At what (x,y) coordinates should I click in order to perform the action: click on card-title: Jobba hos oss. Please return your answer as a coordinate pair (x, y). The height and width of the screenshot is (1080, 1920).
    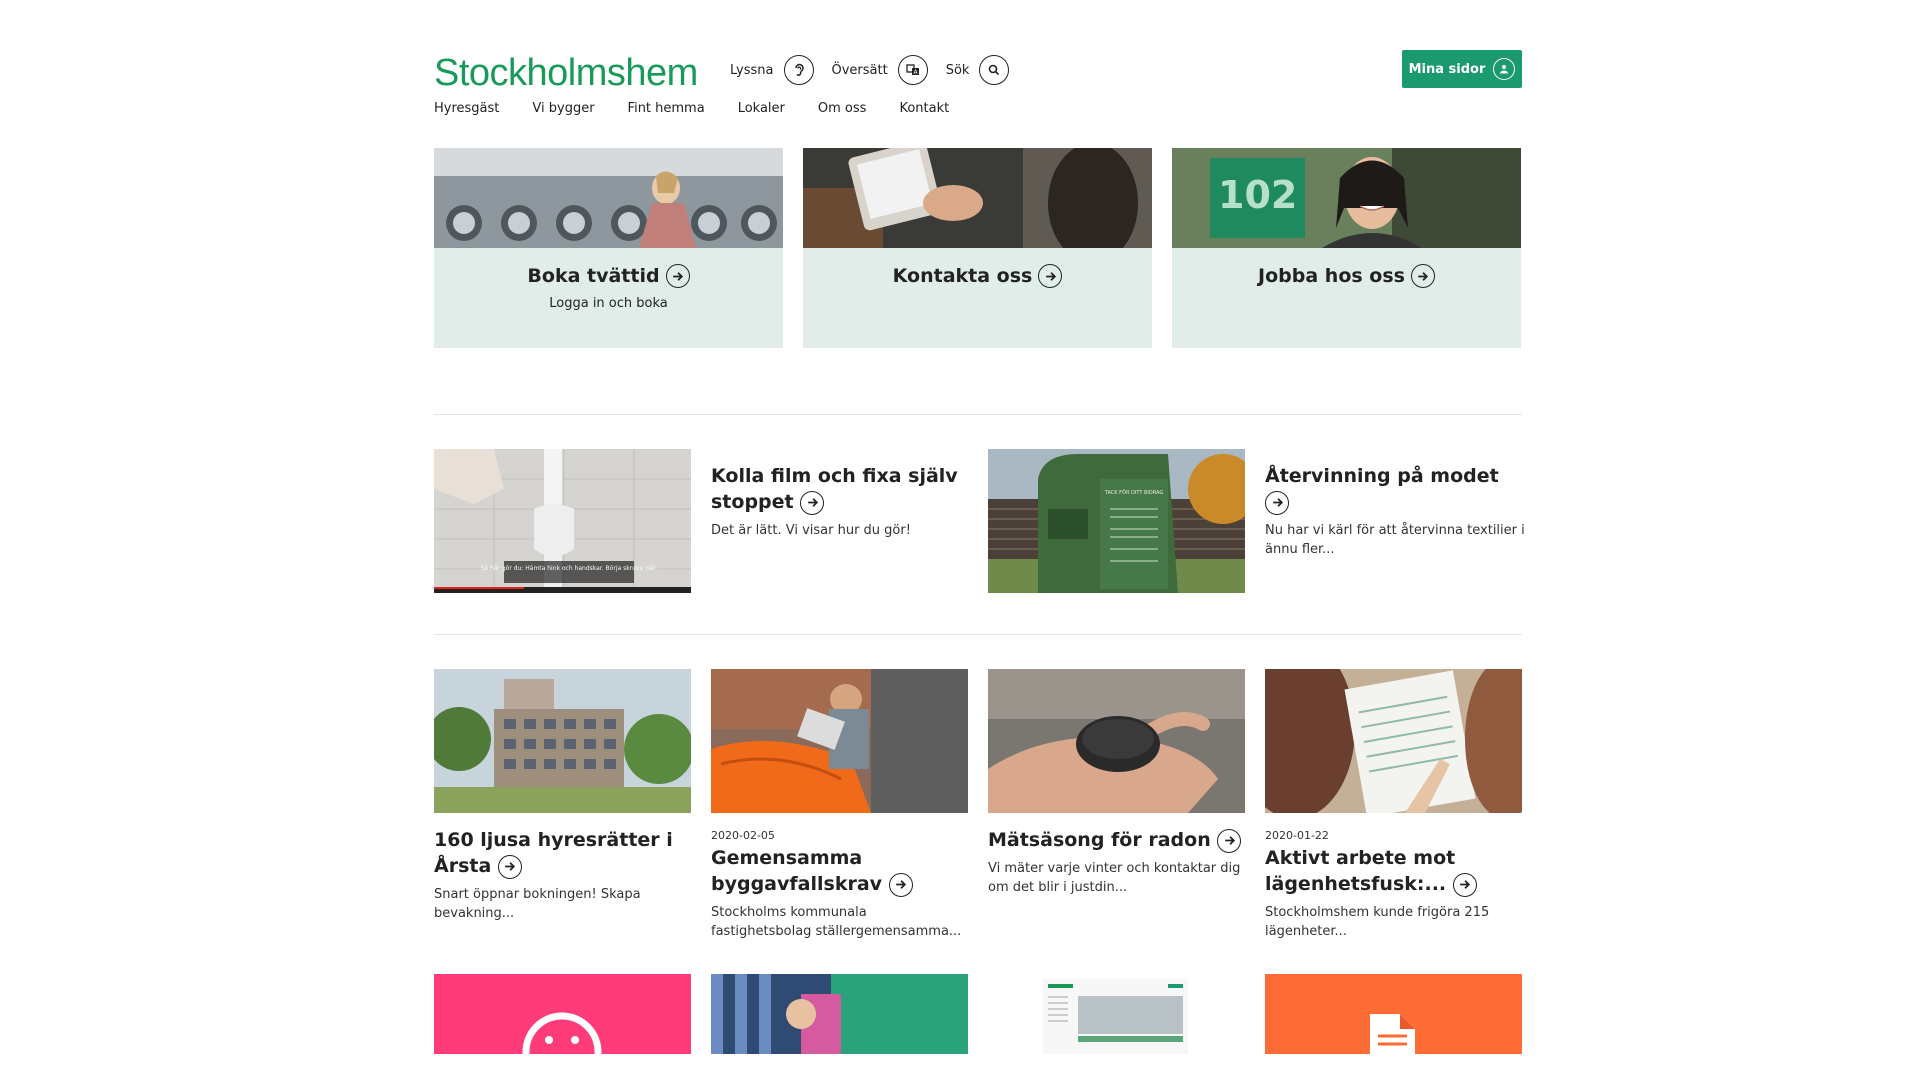
    Looking at the image, I should click on (1346, 276).